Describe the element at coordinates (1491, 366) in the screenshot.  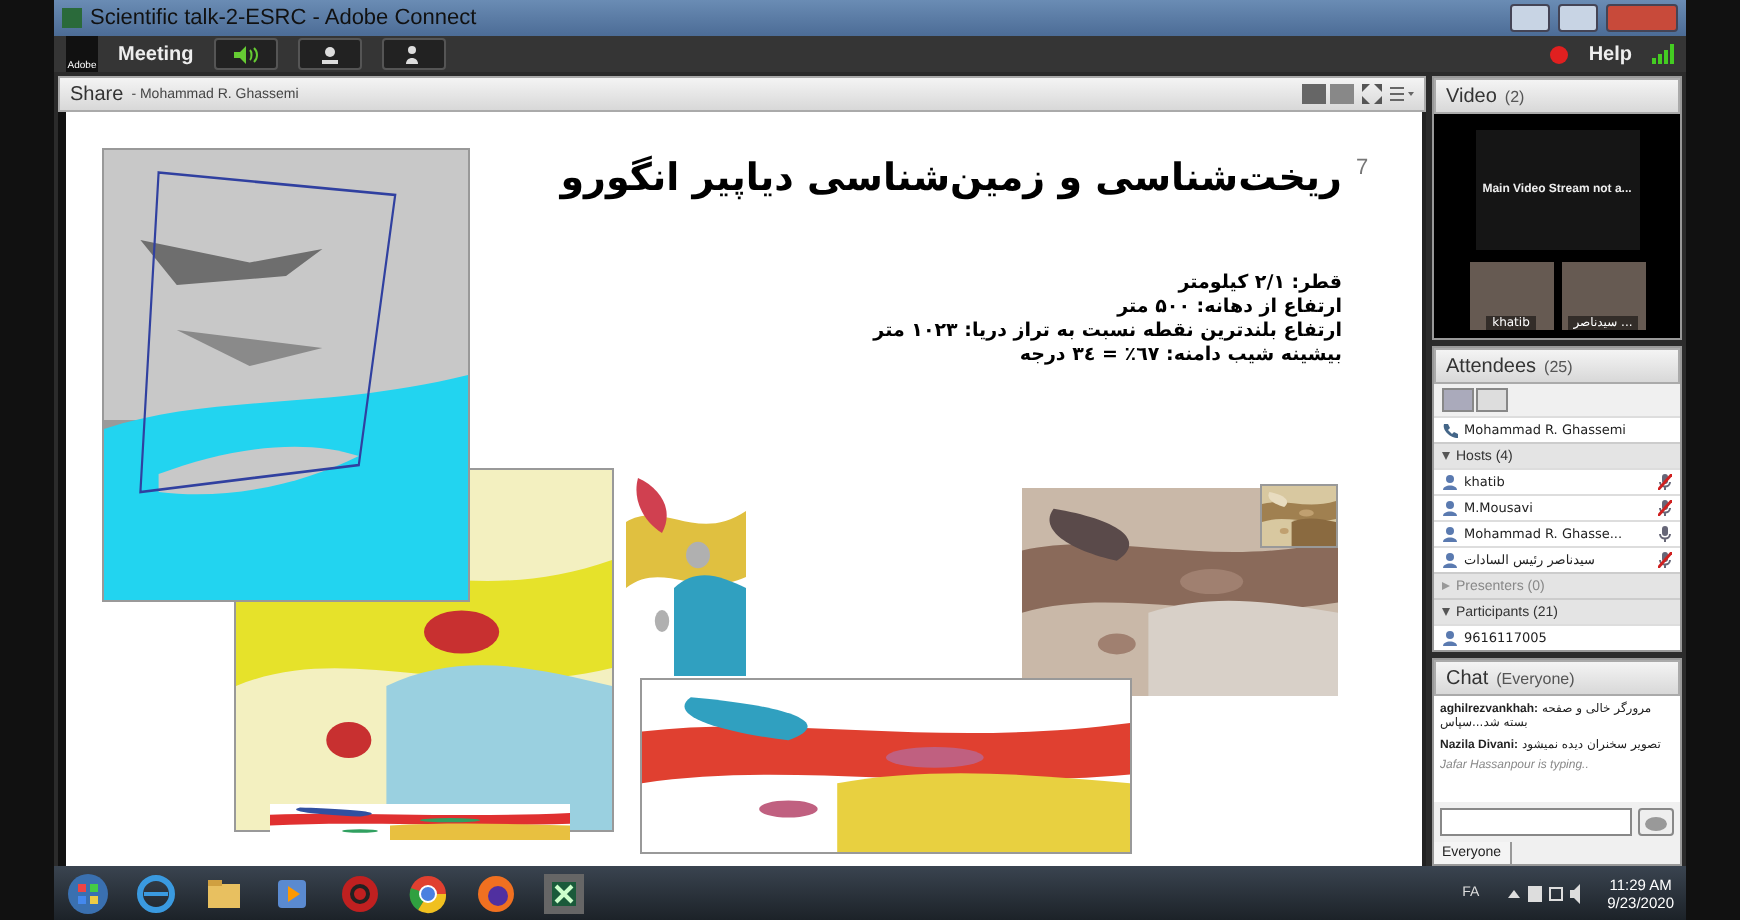
I see `pod-title: Attendees` at that location.